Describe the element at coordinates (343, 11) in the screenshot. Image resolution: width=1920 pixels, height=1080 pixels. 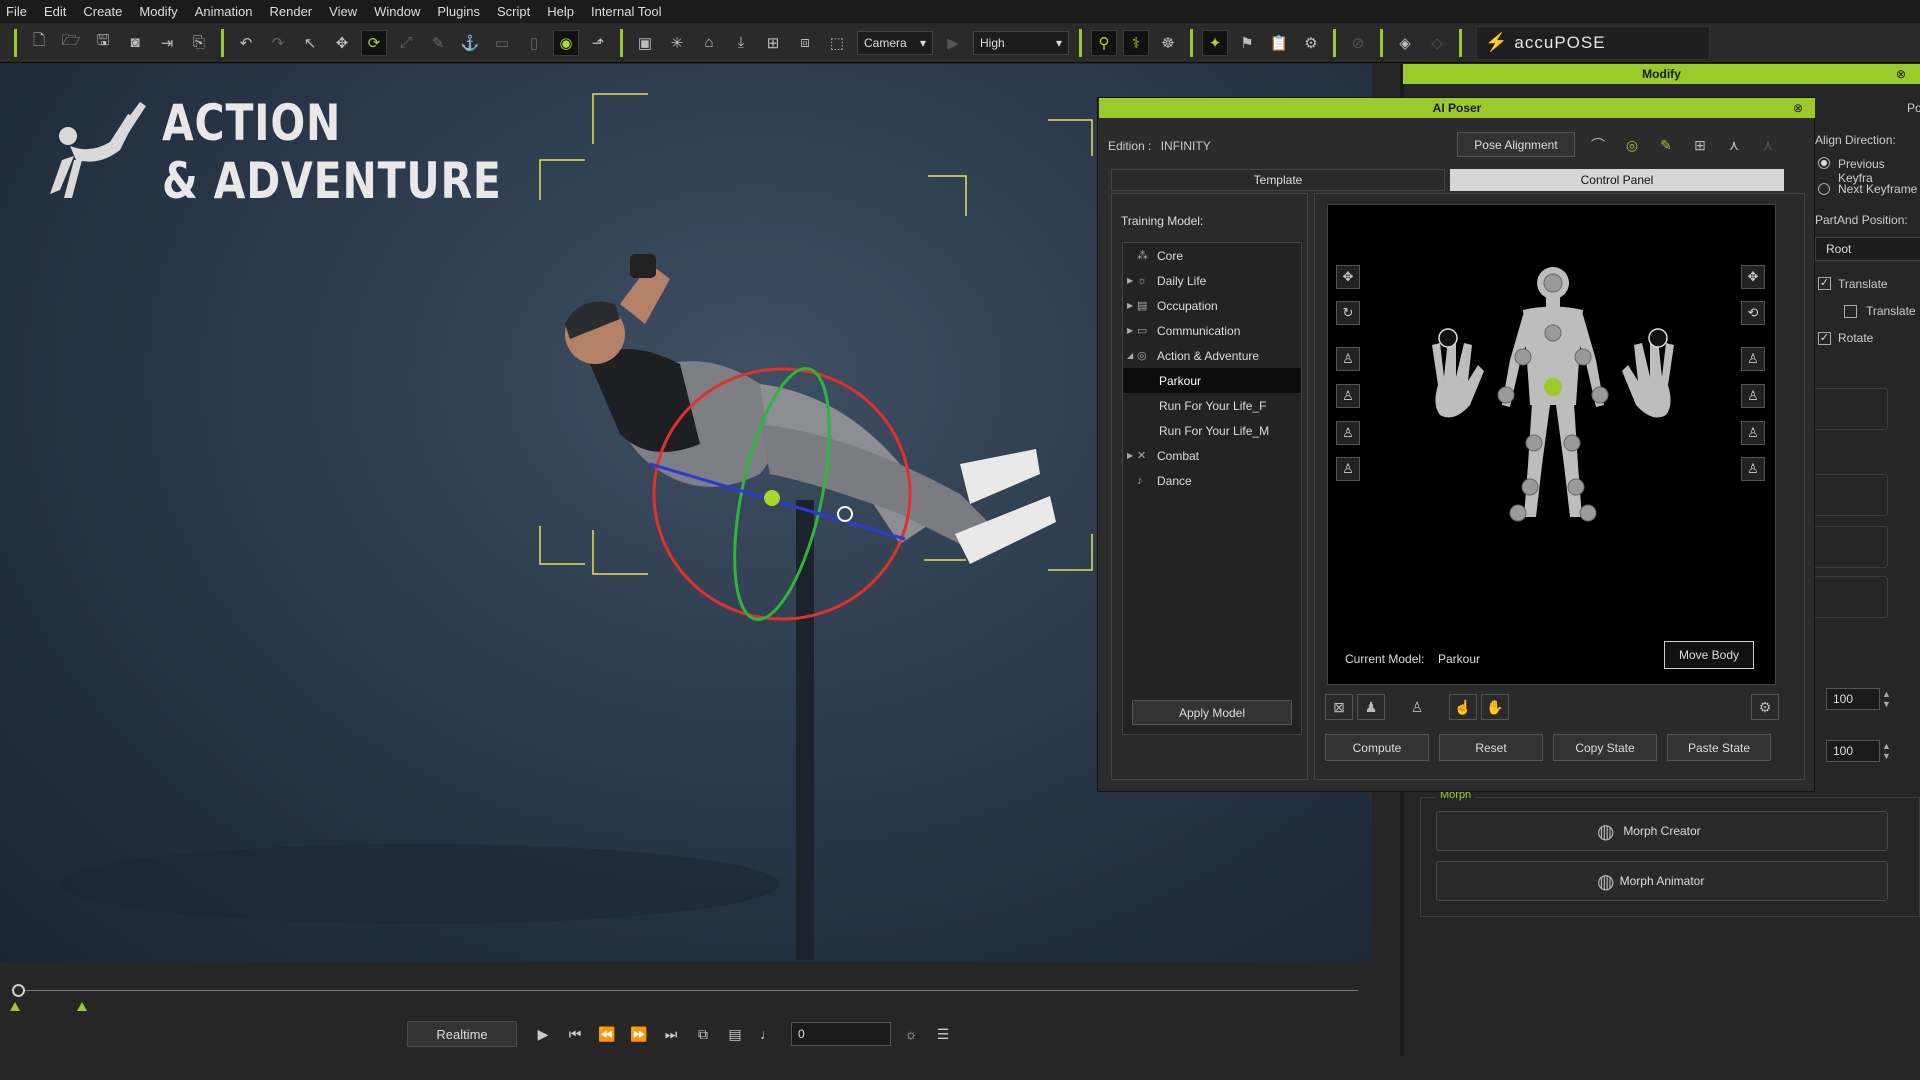
I see `menu-item-view: View` at that location.